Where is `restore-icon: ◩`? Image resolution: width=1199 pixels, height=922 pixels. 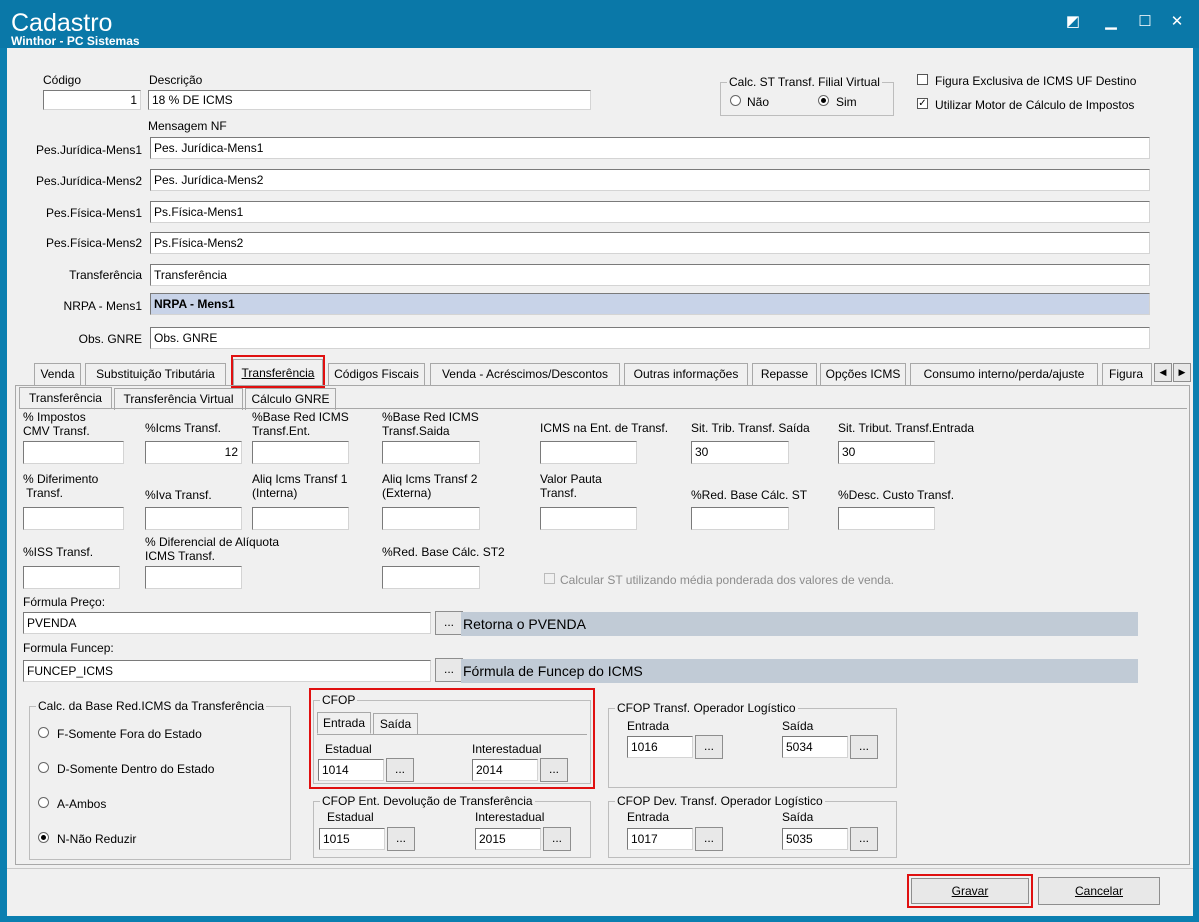 restore-icon: ◩ is located at coordinates (1073, 22).